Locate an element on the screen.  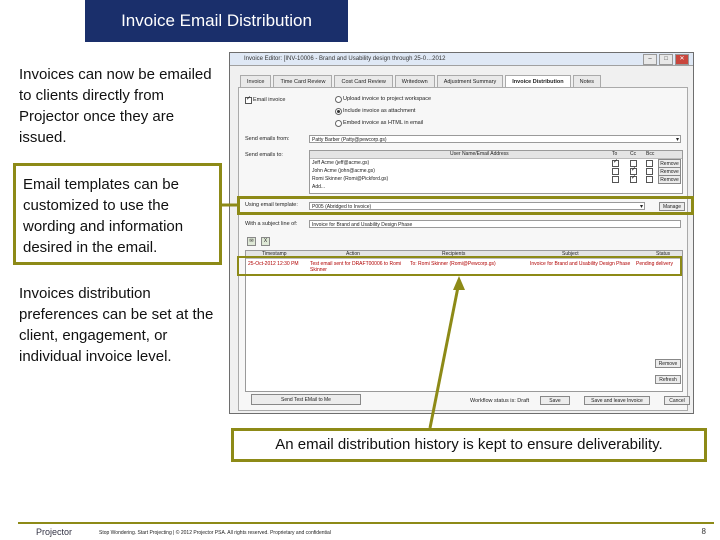
projector-logo: Projector is located at coordinates (54, 532).